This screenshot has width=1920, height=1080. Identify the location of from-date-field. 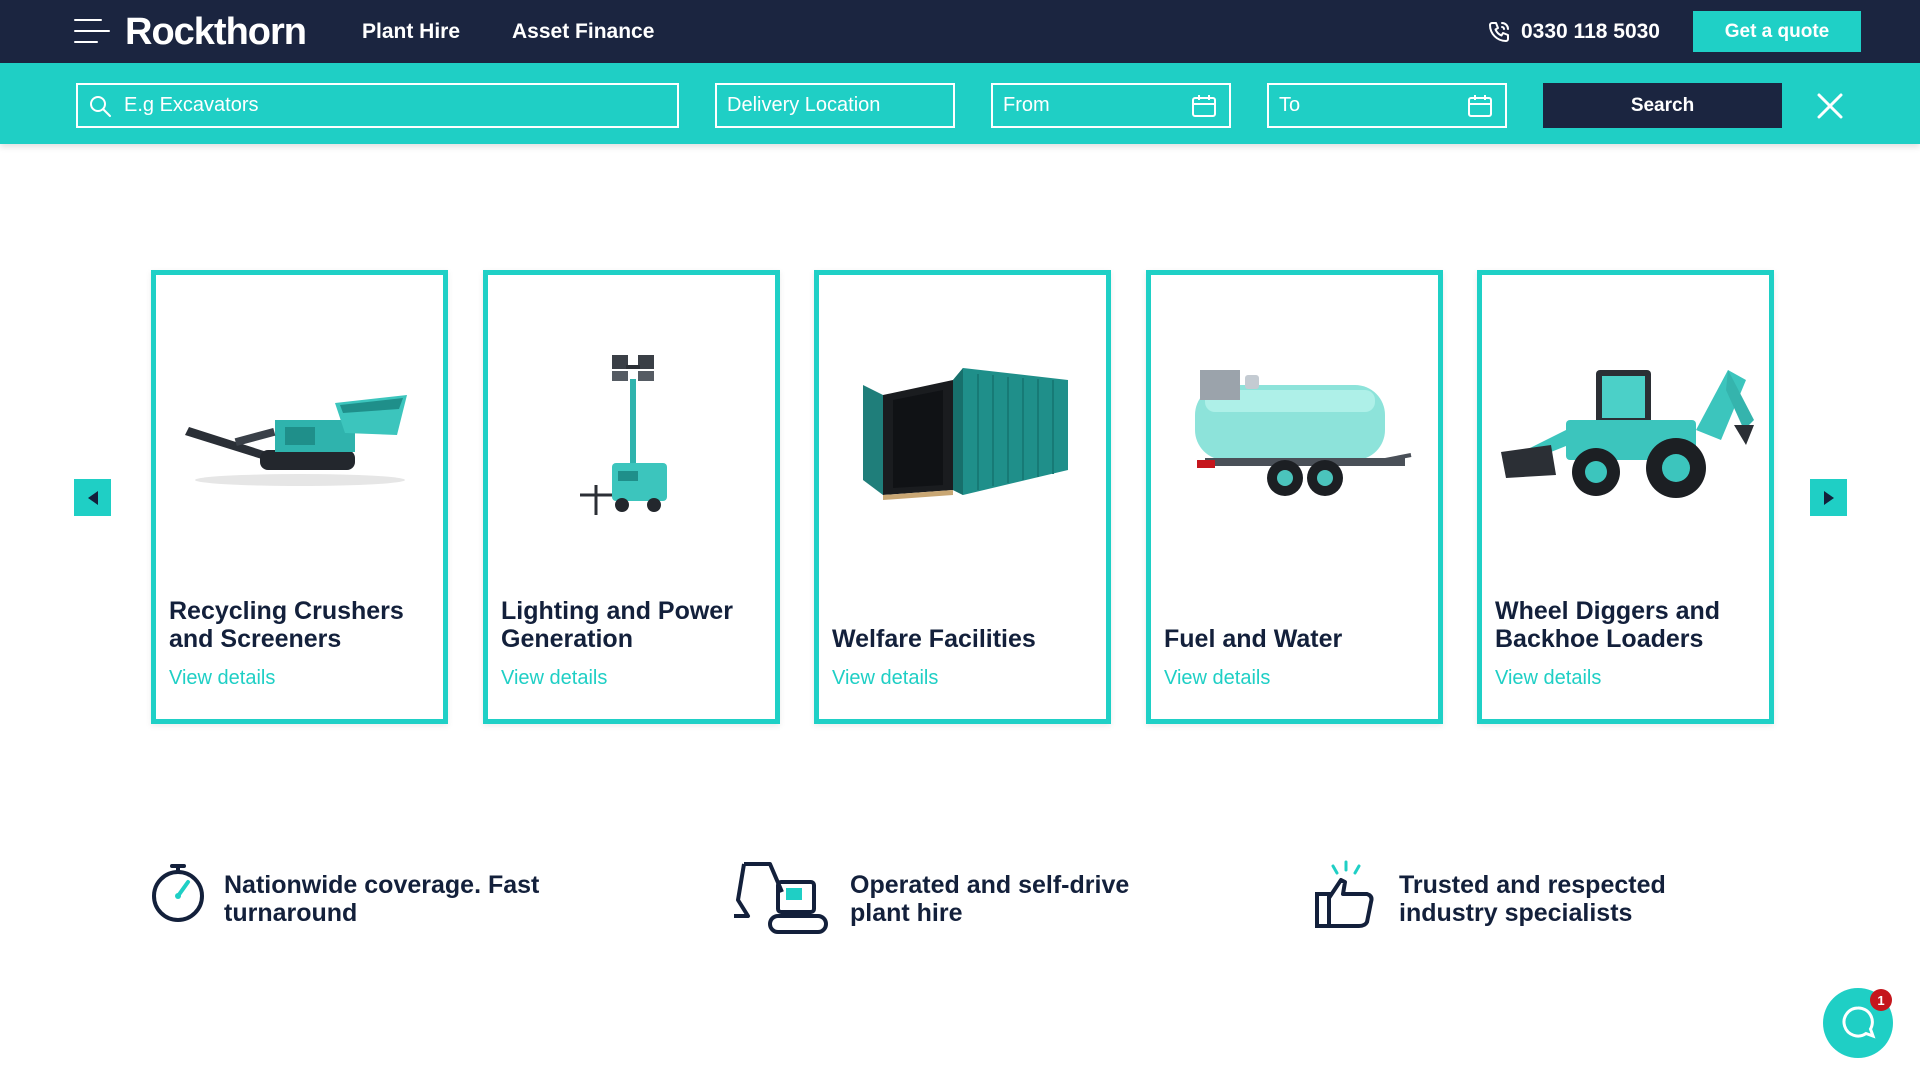
(1111, 105).